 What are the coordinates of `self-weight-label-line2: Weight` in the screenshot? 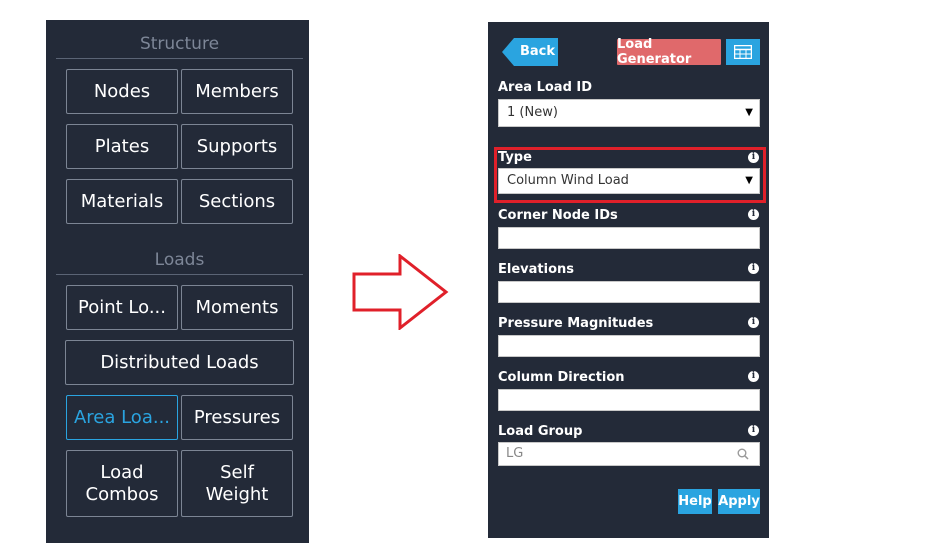 It's located at (237, 494).